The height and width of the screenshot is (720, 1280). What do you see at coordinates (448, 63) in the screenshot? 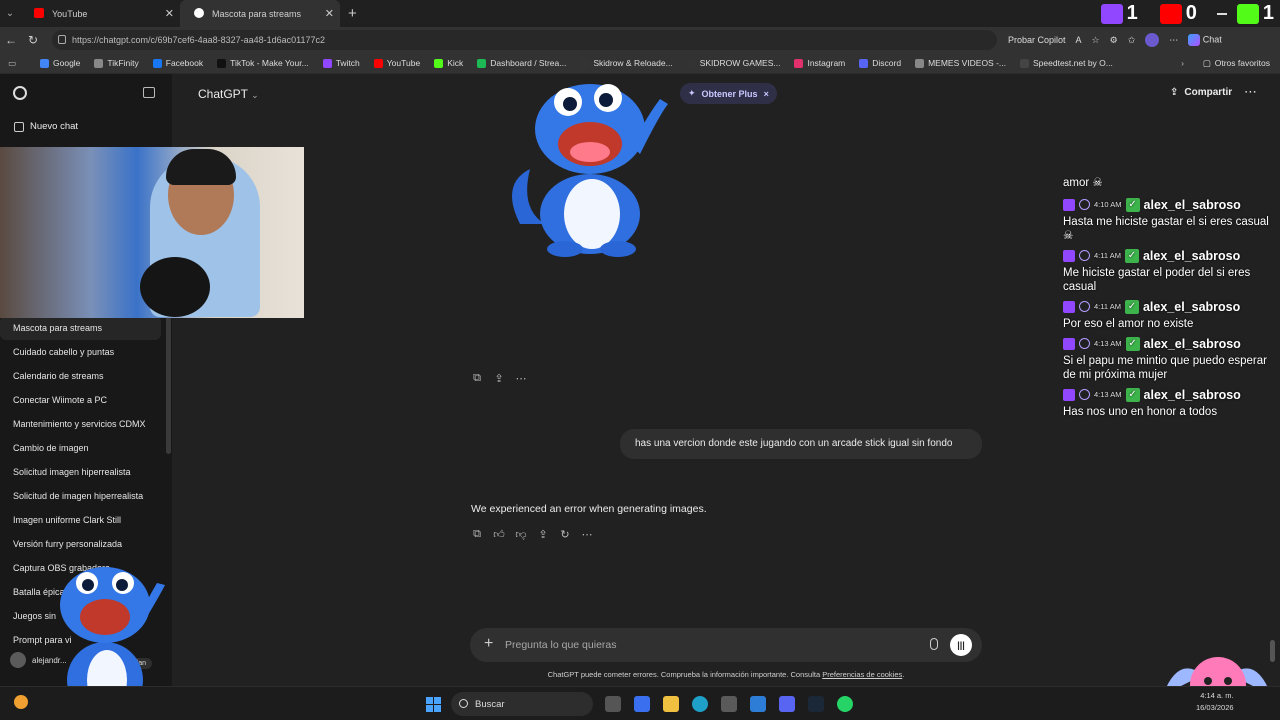
I see `bookmark-item: Kick` at bounding box center [448, 63].